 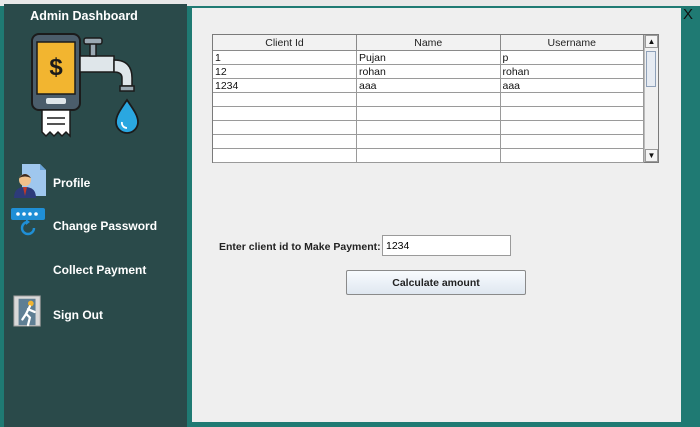 I want to click on scroll-up-icon: ▲, so click(x=651, y=41).